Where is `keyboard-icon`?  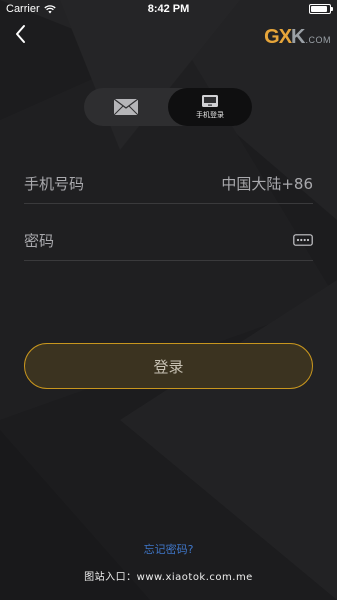 keyboard-icon is located at coordinates (303, 240).